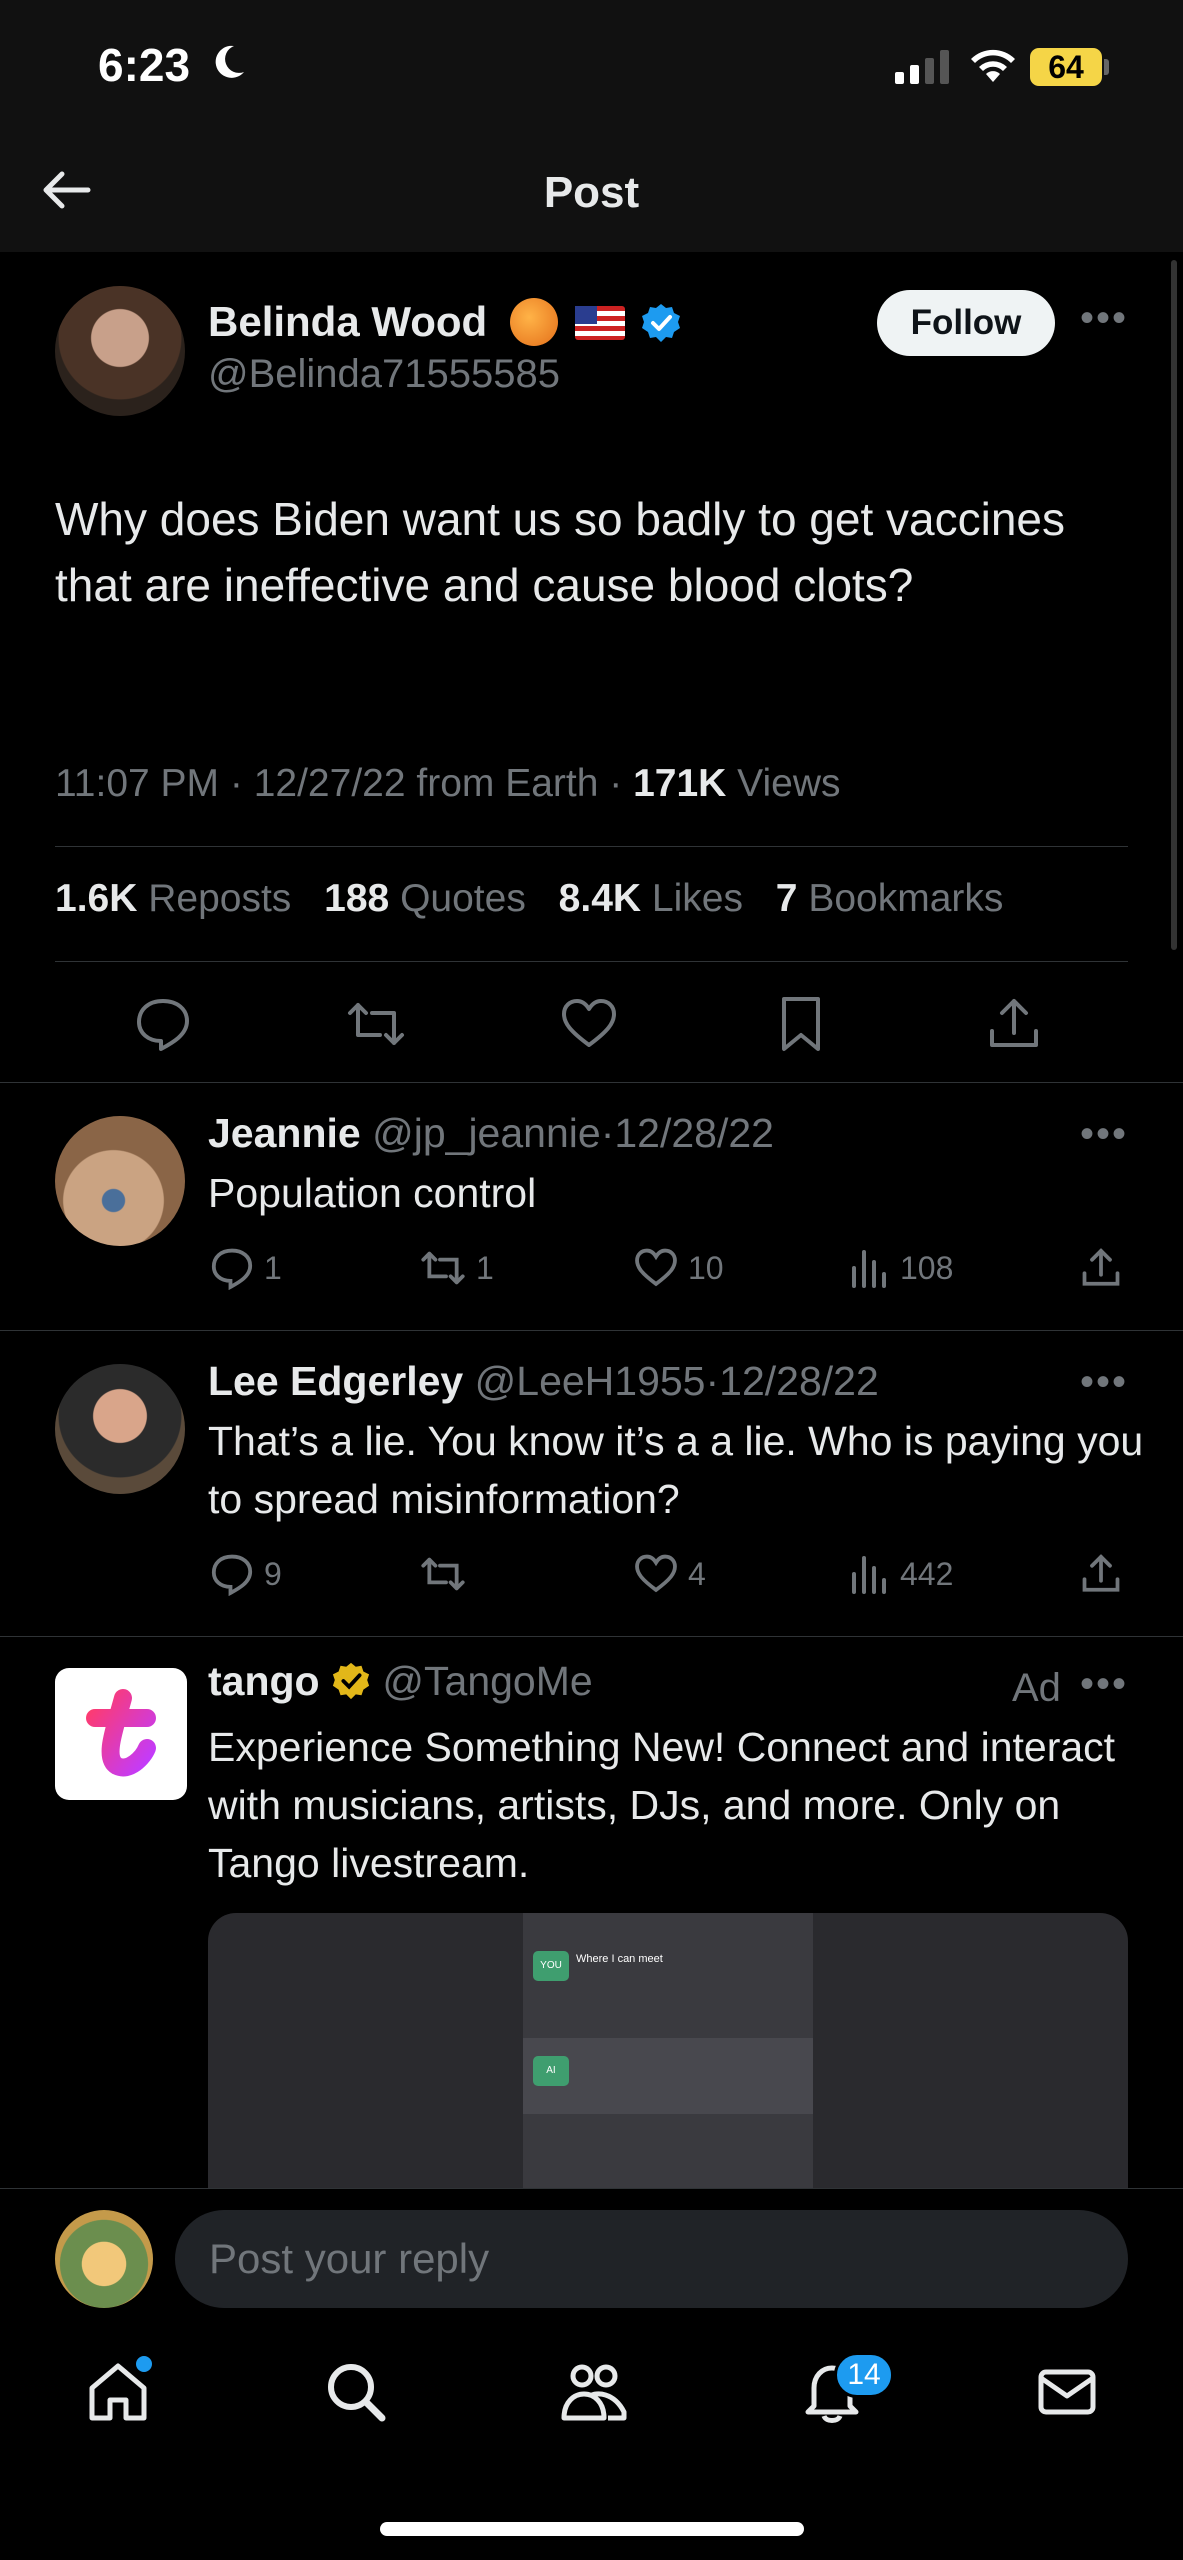  I want to click on reply-text: Population control, so click(372, 1193).